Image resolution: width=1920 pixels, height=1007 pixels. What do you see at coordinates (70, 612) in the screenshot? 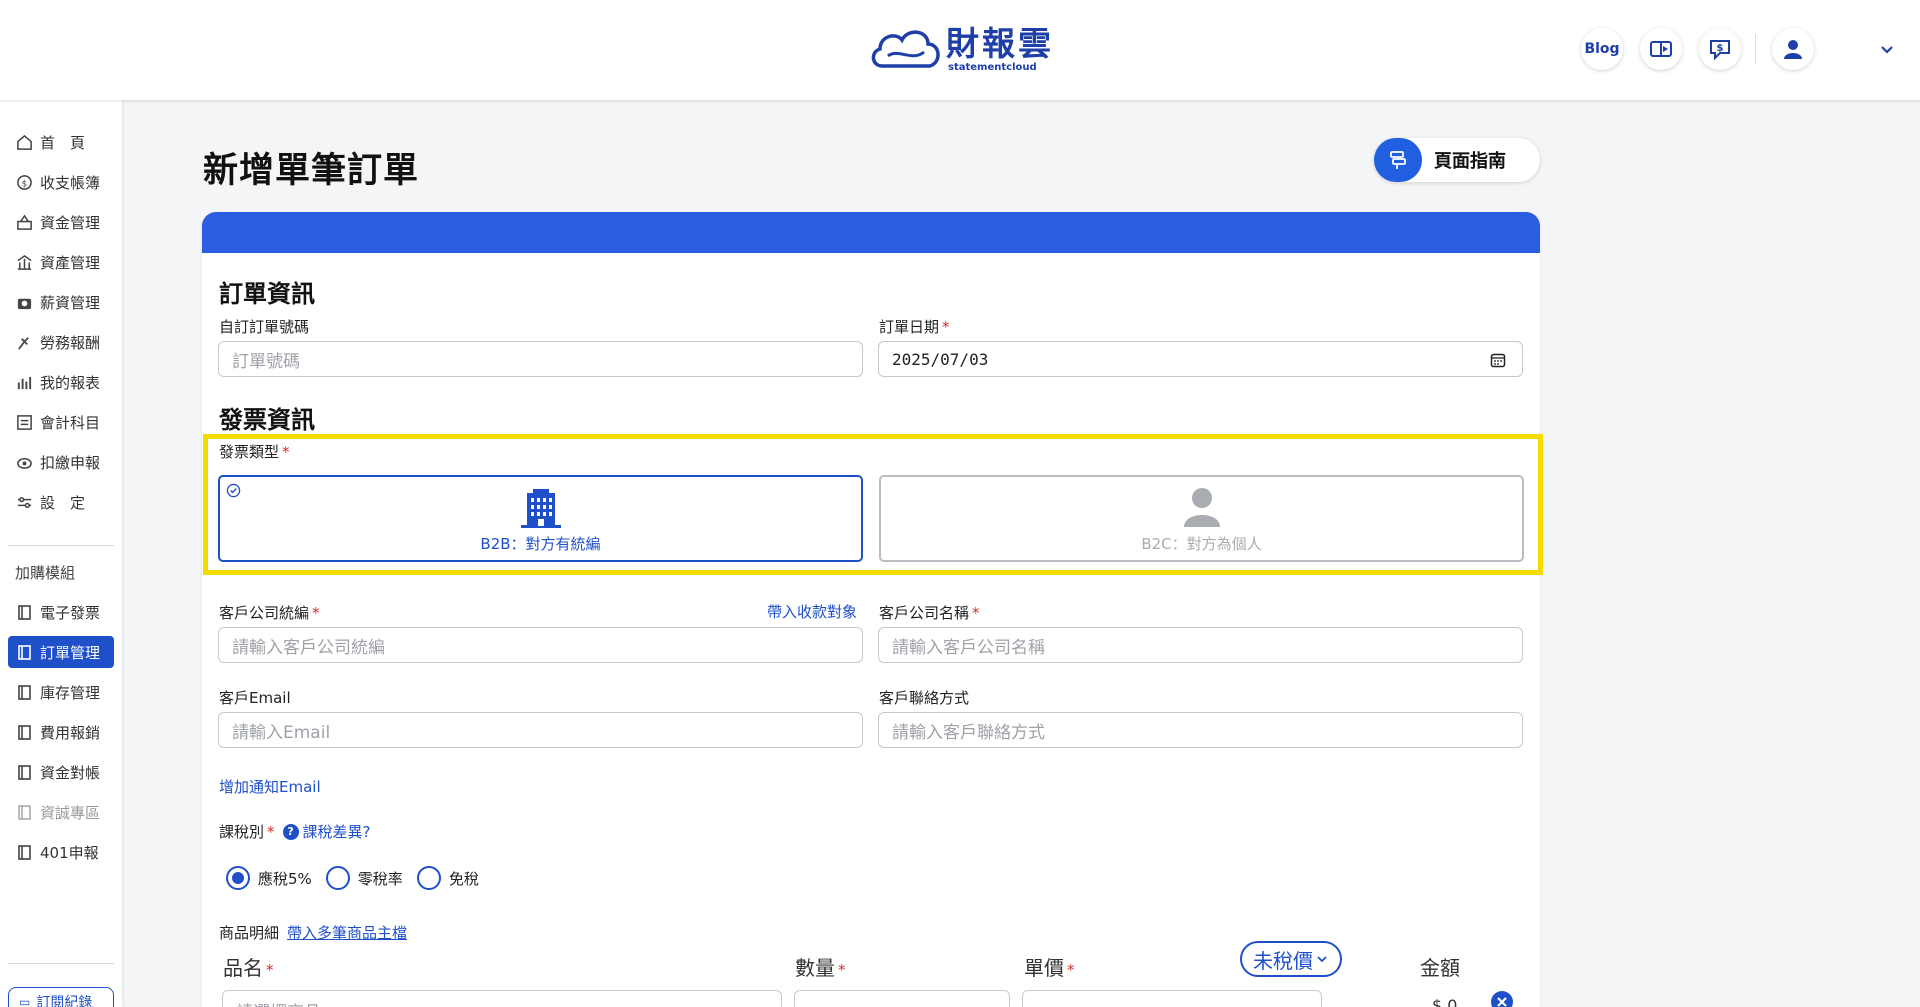
I see `sidebar-item-label: 電子發票` at bounding box center [70, 612].